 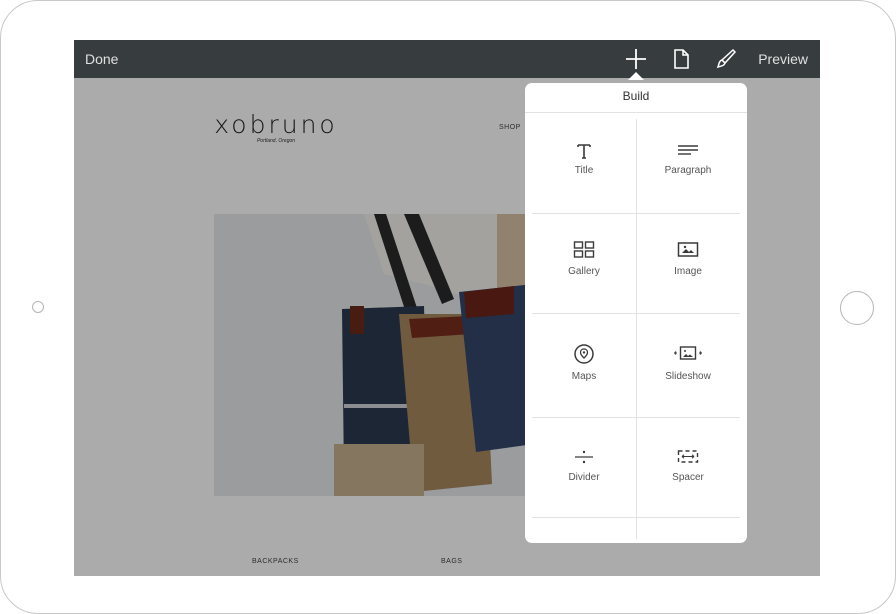 What do you see at coordinates (584, 457) in the screenshot?
I see `divider-icon` at bounding box center [584, 457].